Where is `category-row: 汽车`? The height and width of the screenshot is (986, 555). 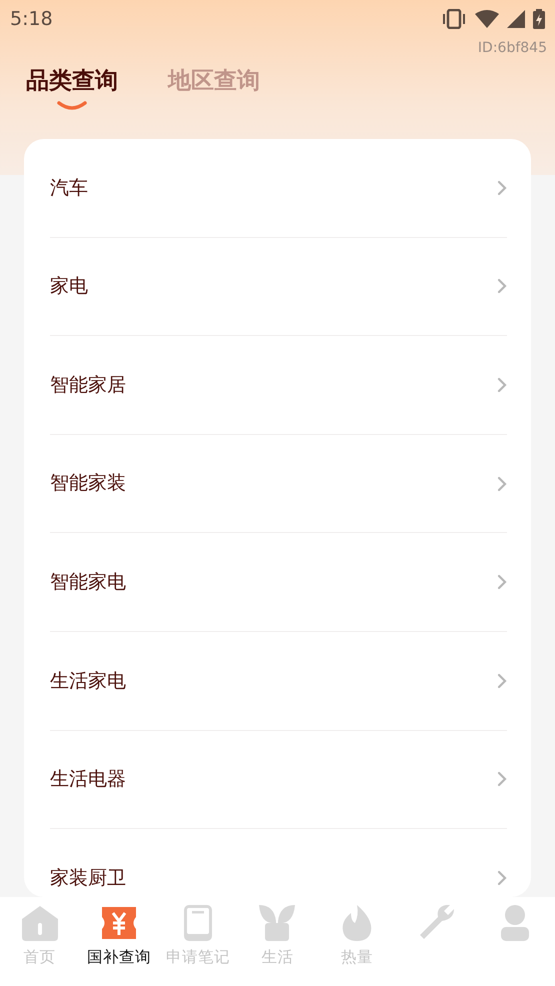
category-row: 汽车 is located at coordinates (278, 188).